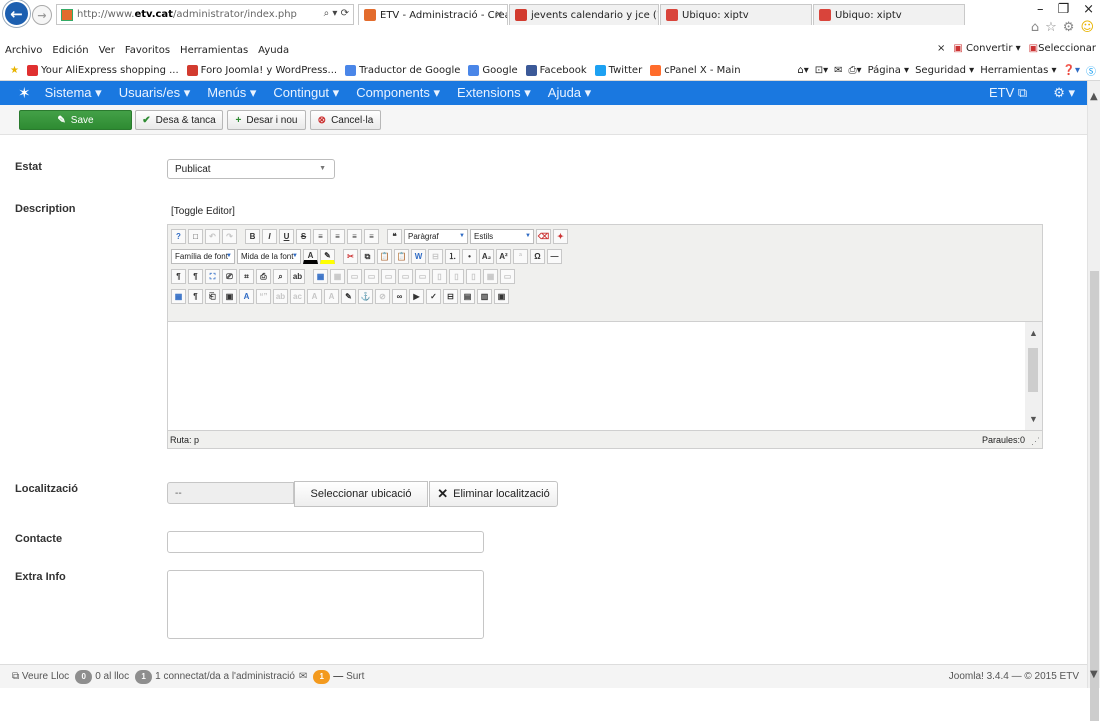  I want to click on highlight-color-icon: ✎, so click(327, 256).